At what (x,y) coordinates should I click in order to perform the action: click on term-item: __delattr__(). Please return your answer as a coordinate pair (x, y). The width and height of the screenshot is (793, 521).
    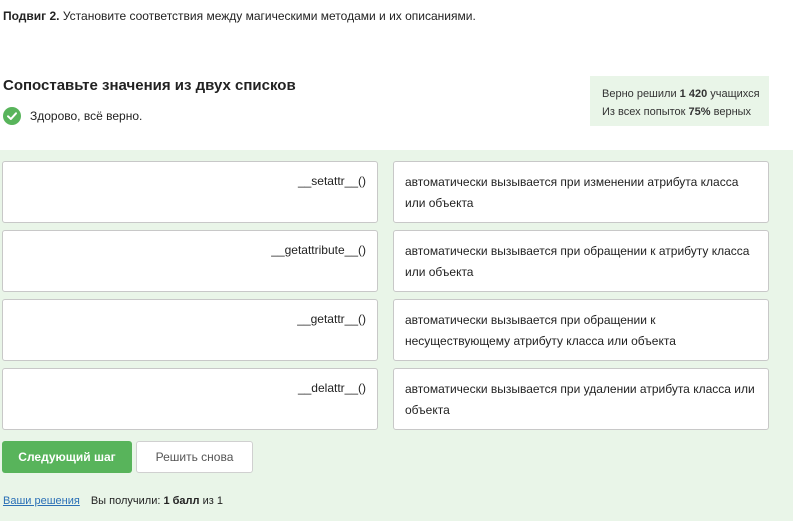
    Looking at the image, I should click on (190, 399).